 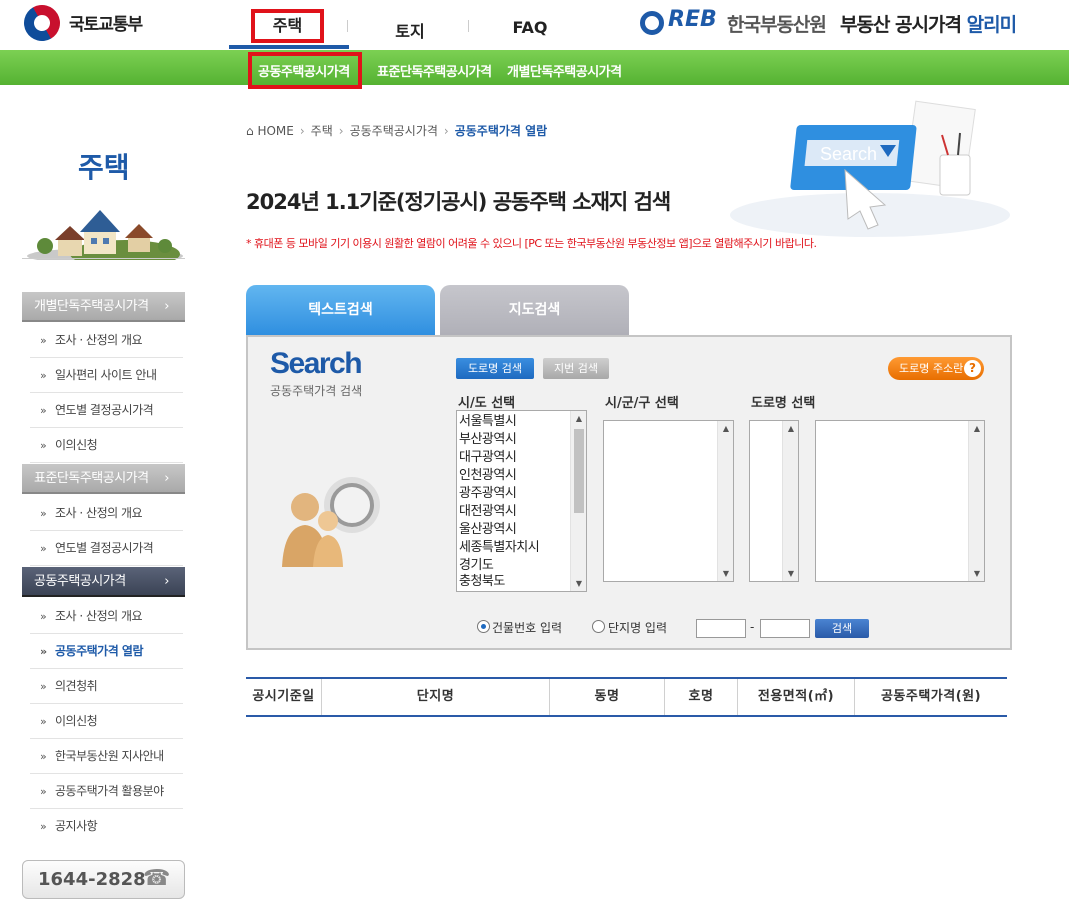 What do you see at coordinates (692, 19) in the screenshot?
I see `reb-logo-text: REB` at bounding box center [692, 19].